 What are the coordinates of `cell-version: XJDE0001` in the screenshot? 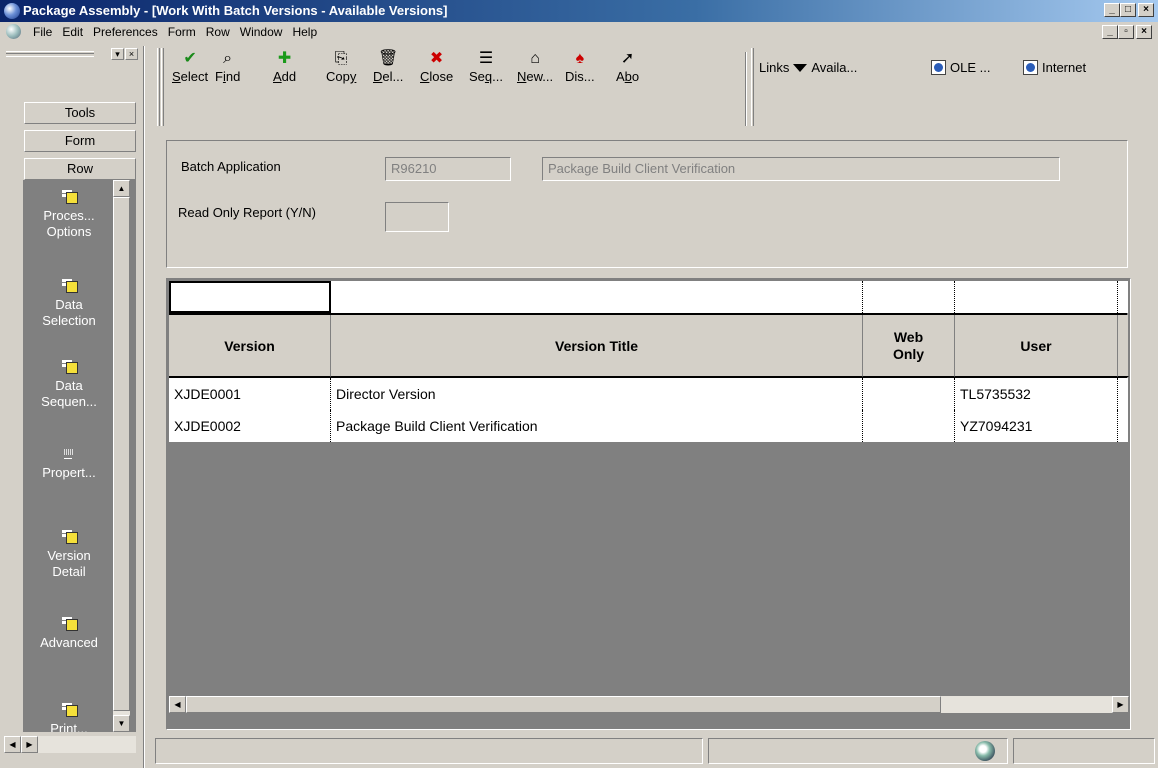 It's located at (250, 394).